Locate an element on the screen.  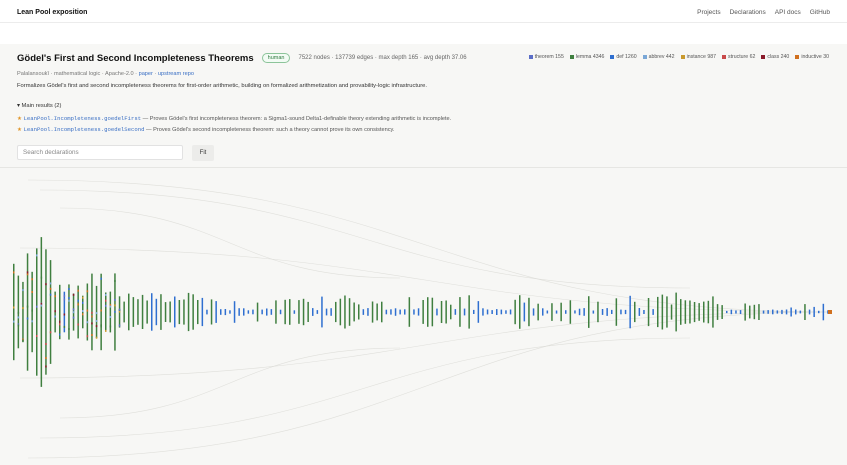
legend-label: theorem 155 is located at coordinates (549, 57).